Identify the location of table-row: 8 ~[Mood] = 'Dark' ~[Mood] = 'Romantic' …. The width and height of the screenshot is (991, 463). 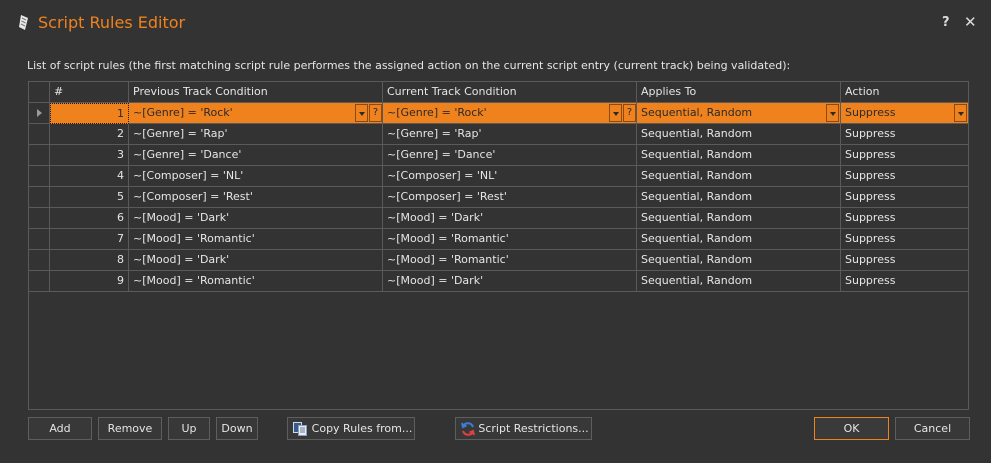
(498, 260).